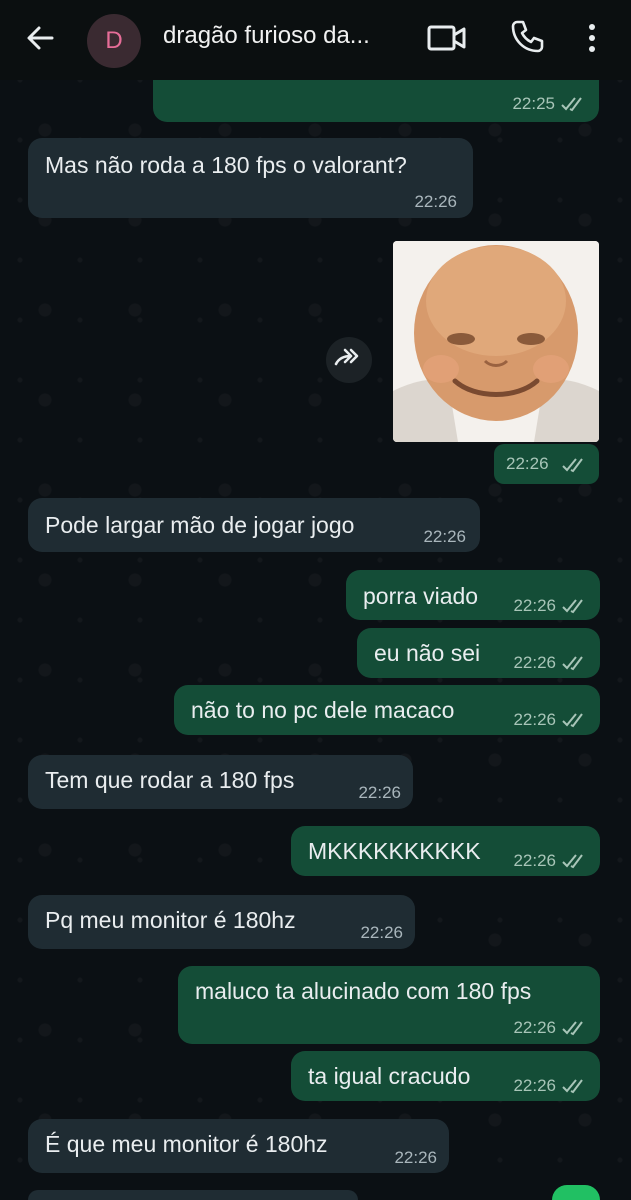 The image size is (631, 1200). Describe the element at coordinates (421, 596) in the screenshot. I see `message-text: porra viado` at that location.